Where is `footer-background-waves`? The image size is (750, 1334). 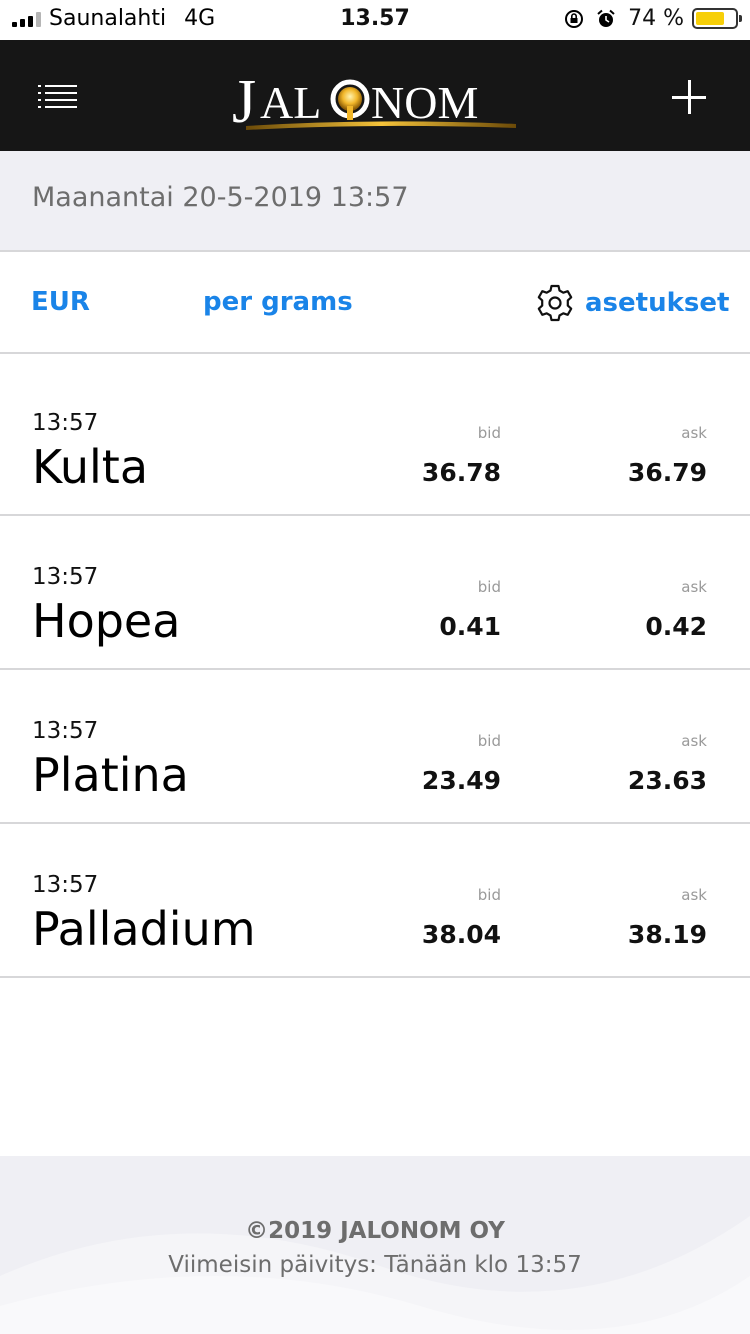 footer-background-waves is located at coordinates (375, 1275).